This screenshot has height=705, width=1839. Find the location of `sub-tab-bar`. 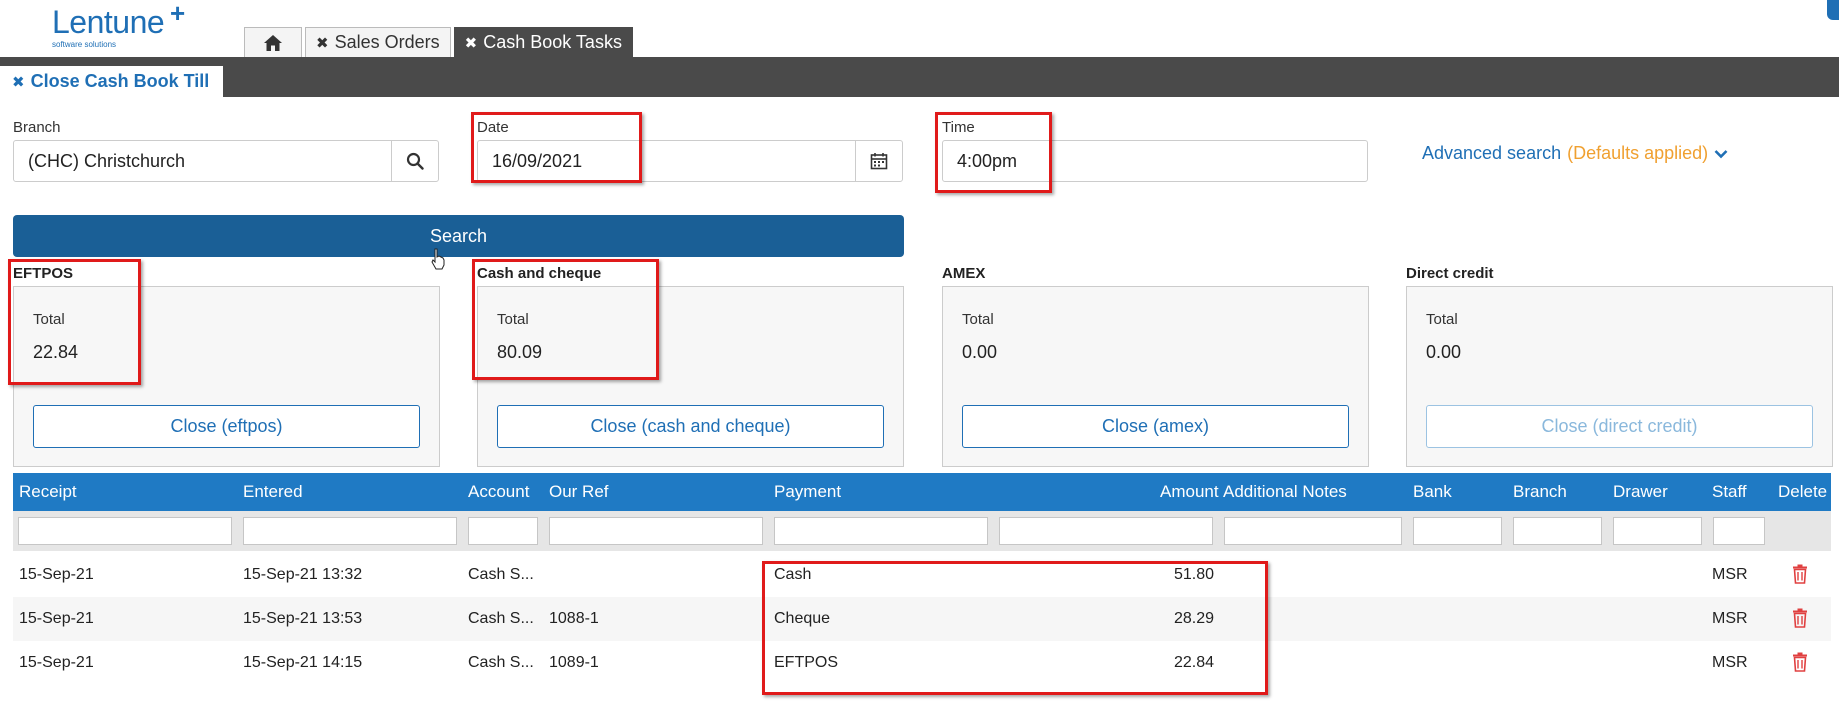

sub-tab-bar is located at coordinates (919, 77).